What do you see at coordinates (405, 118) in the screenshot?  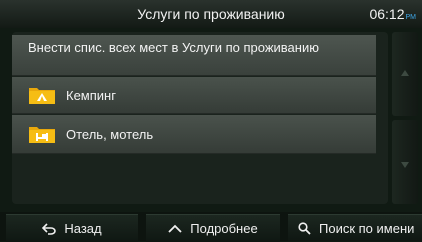 I see `scrollbar` at bounding box center [405, 118].